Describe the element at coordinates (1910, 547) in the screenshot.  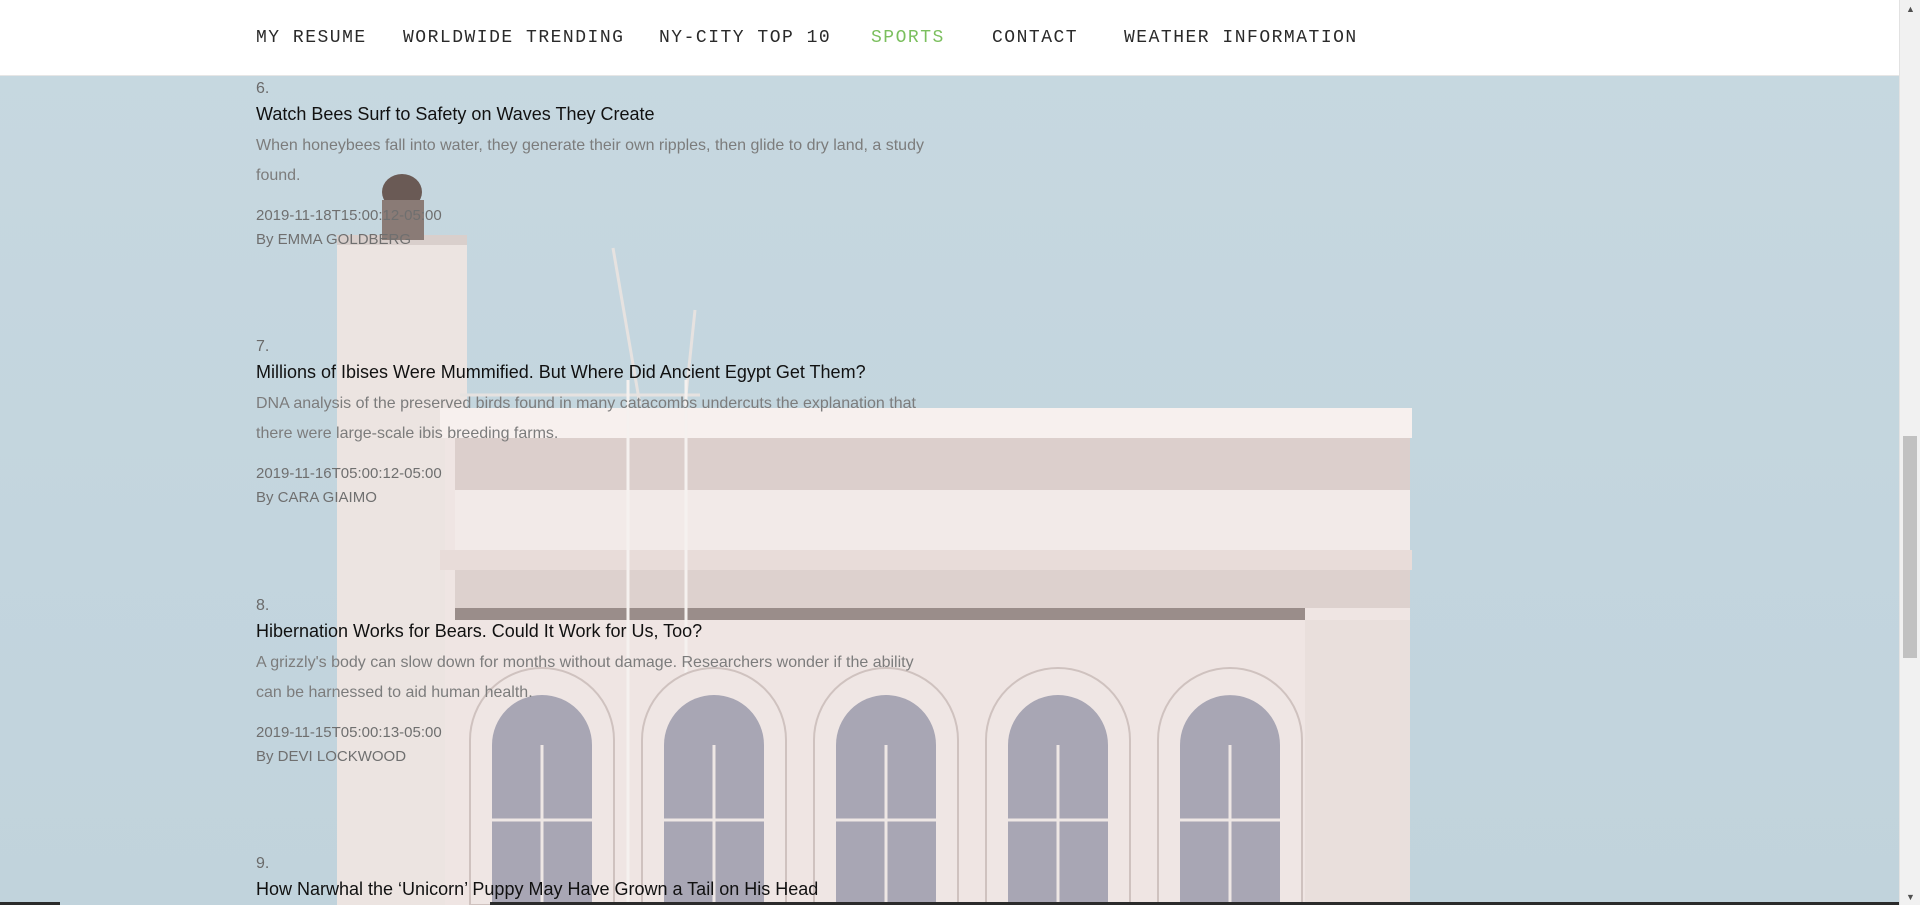
I see `scrollbar-thumb` at that location.